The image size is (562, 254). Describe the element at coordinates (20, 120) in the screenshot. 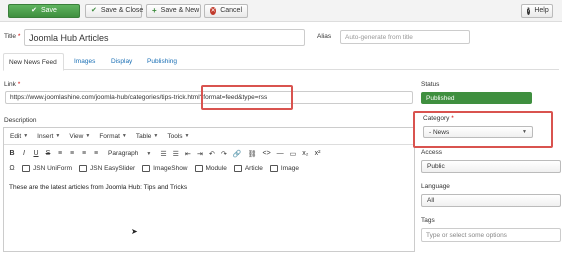

I see `description-label: Description` at that location.